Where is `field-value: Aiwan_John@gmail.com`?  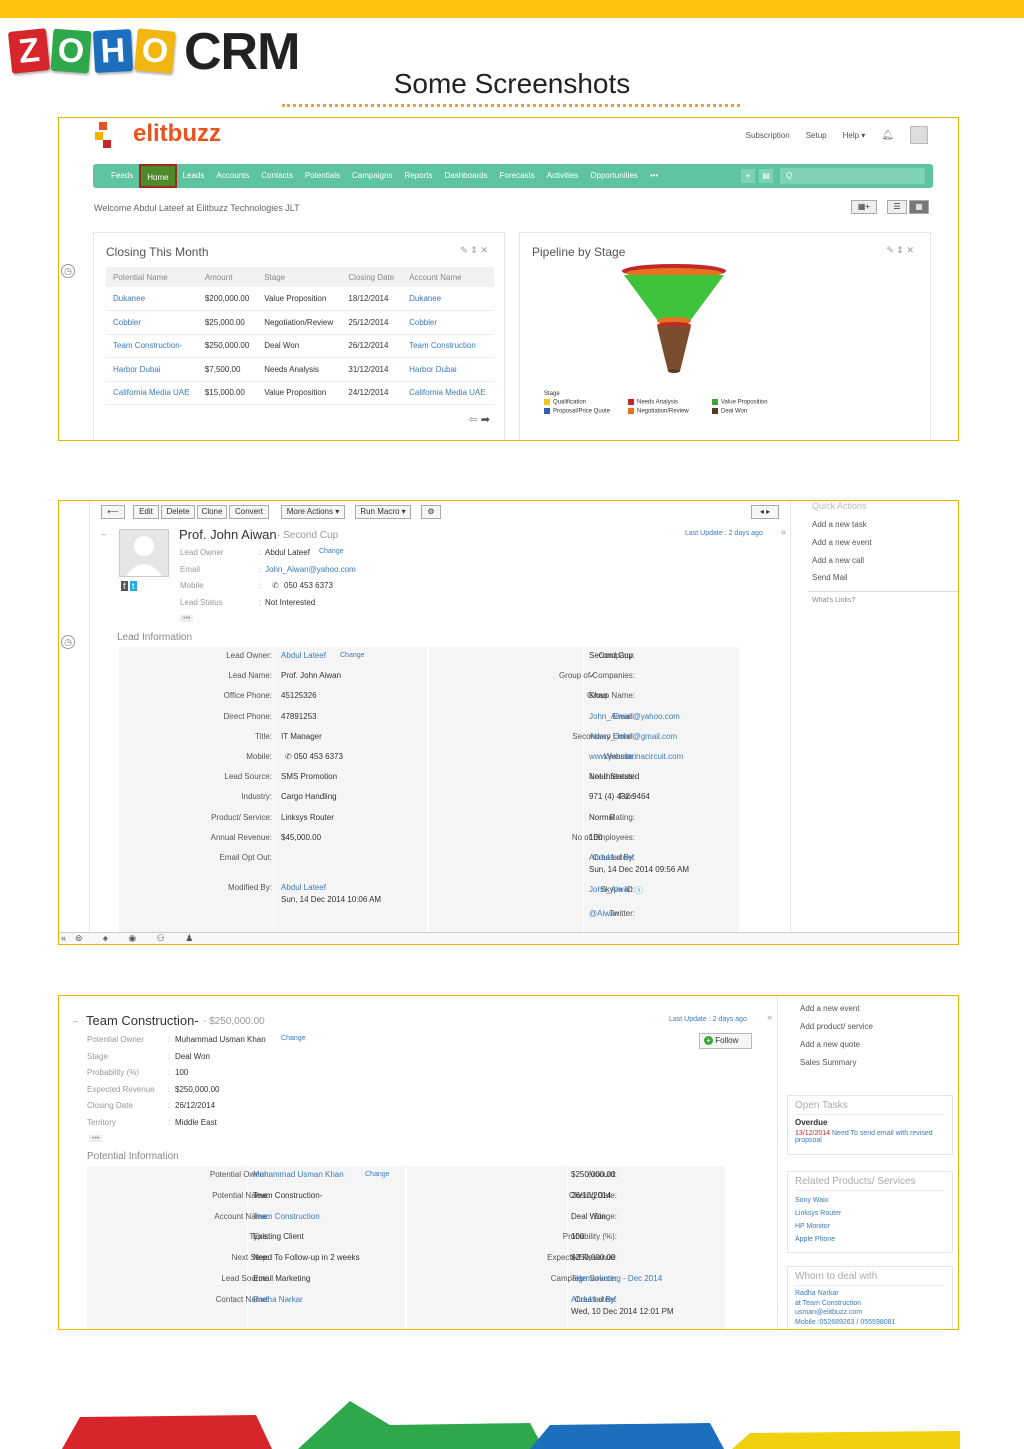 field-value: Aiwan_John@gmail.com is located at coordinates (633, 736).